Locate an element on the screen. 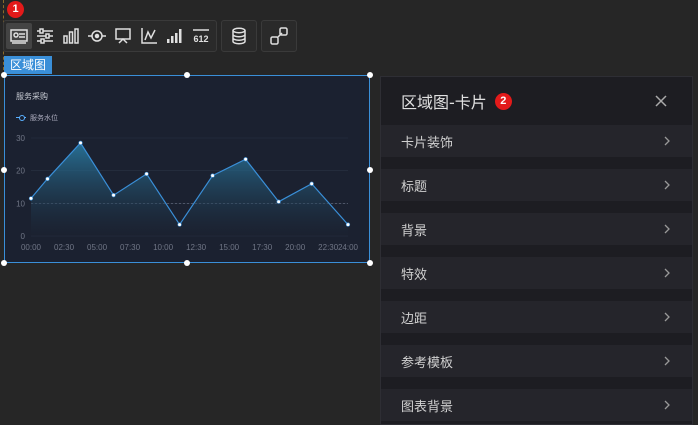 This screenshot has height=425, width=698. resize-handle-n is located at coordinates (187, 75).